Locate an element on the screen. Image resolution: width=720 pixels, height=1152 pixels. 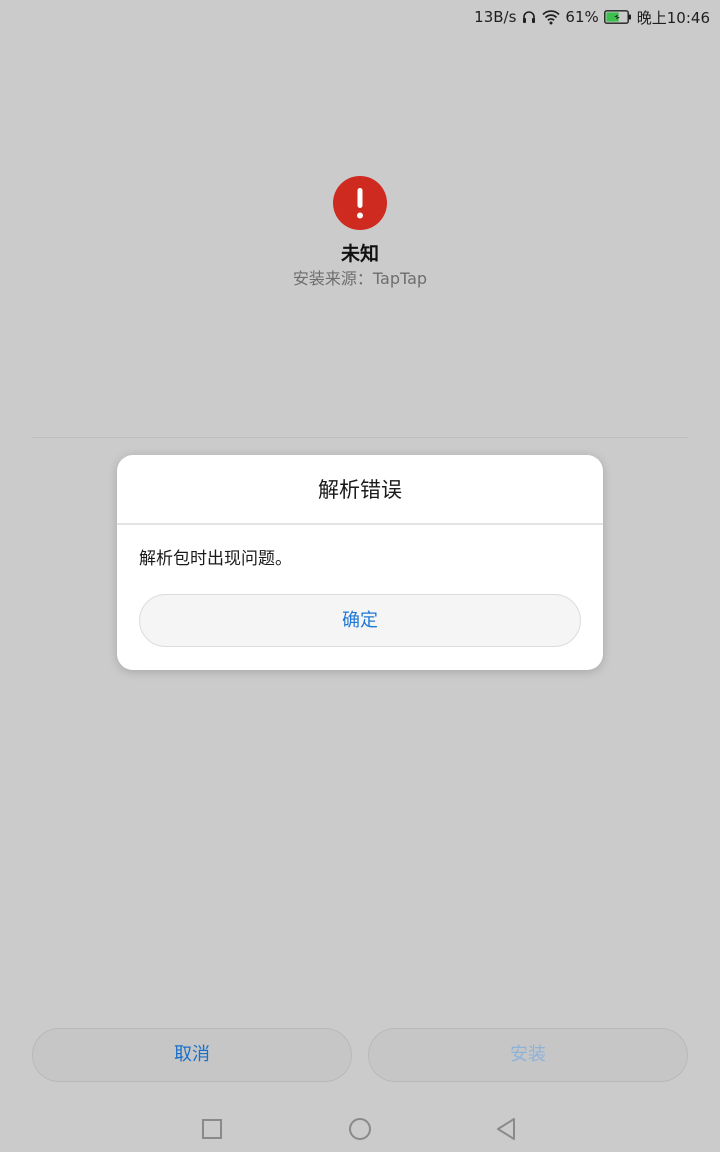
install-source: 安装来源：TapTap is located at coordinates (360, 278).